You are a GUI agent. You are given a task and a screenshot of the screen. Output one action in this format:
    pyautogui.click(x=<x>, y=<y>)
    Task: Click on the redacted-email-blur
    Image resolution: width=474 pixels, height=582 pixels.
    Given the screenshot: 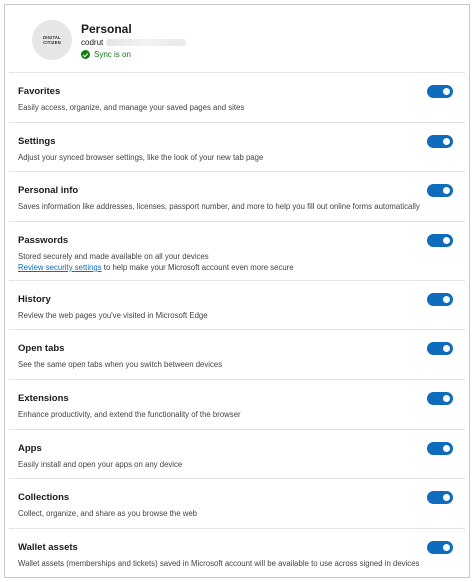 What is the action you would take?
    pyautogui.click(x=146, y=43)
    